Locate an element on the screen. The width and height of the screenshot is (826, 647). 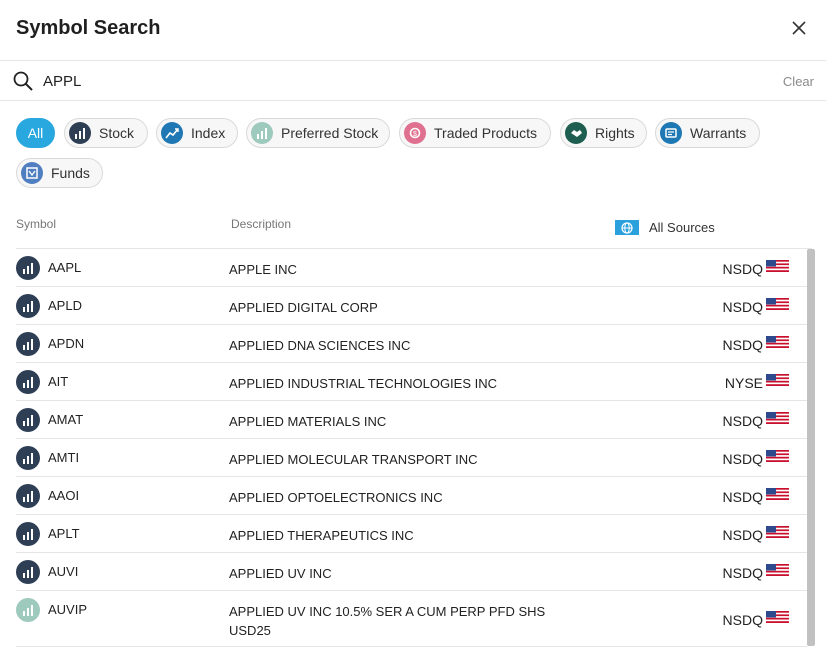
table-row: APDN APPLIED DNA SCIENCES INC NSDQ is located at coordinates (411, 344).